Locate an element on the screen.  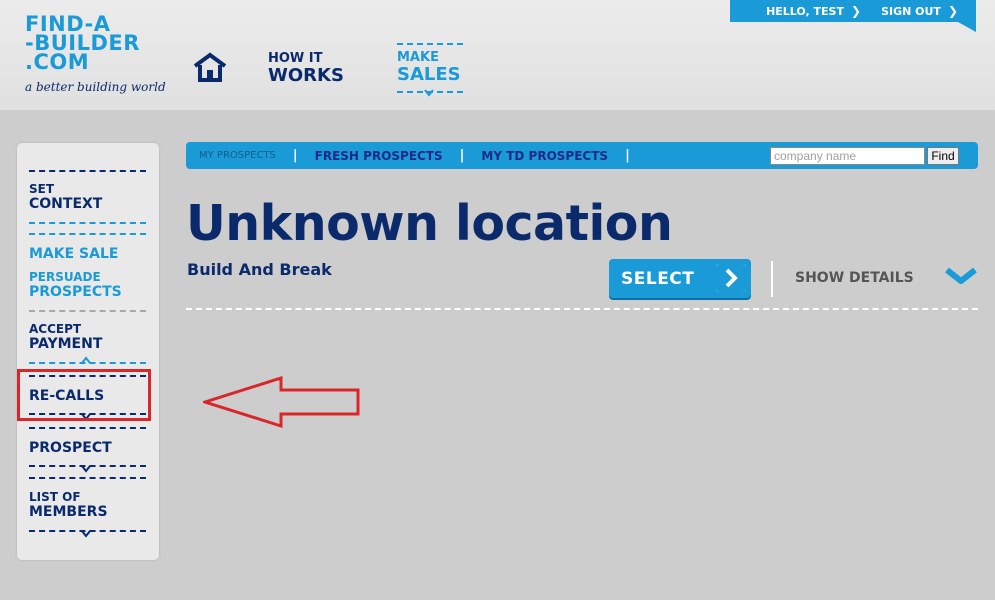
nav-make-sales-big: SALES is located at coordinates (429, 74).